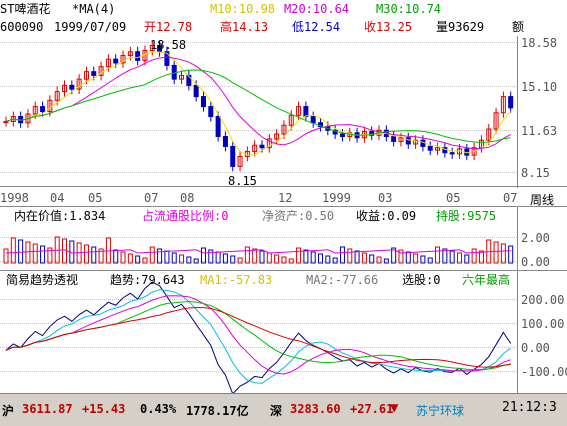  I want to click on sh-label: 沪, so click(8, 411).